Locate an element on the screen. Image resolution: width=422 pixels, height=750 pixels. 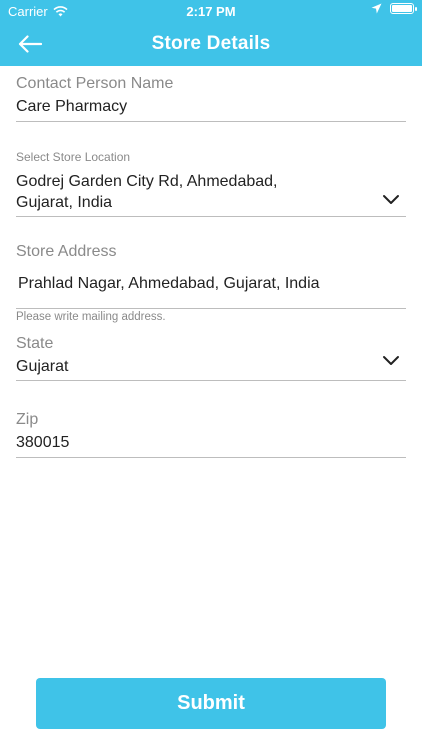
nav-bar: Store Details is located at coordinates (211, 44).